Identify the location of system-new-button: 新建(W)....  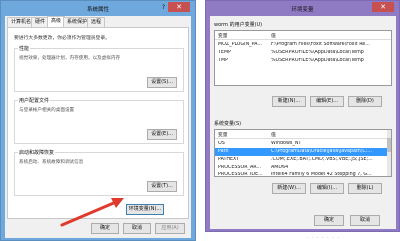
(289, 188).